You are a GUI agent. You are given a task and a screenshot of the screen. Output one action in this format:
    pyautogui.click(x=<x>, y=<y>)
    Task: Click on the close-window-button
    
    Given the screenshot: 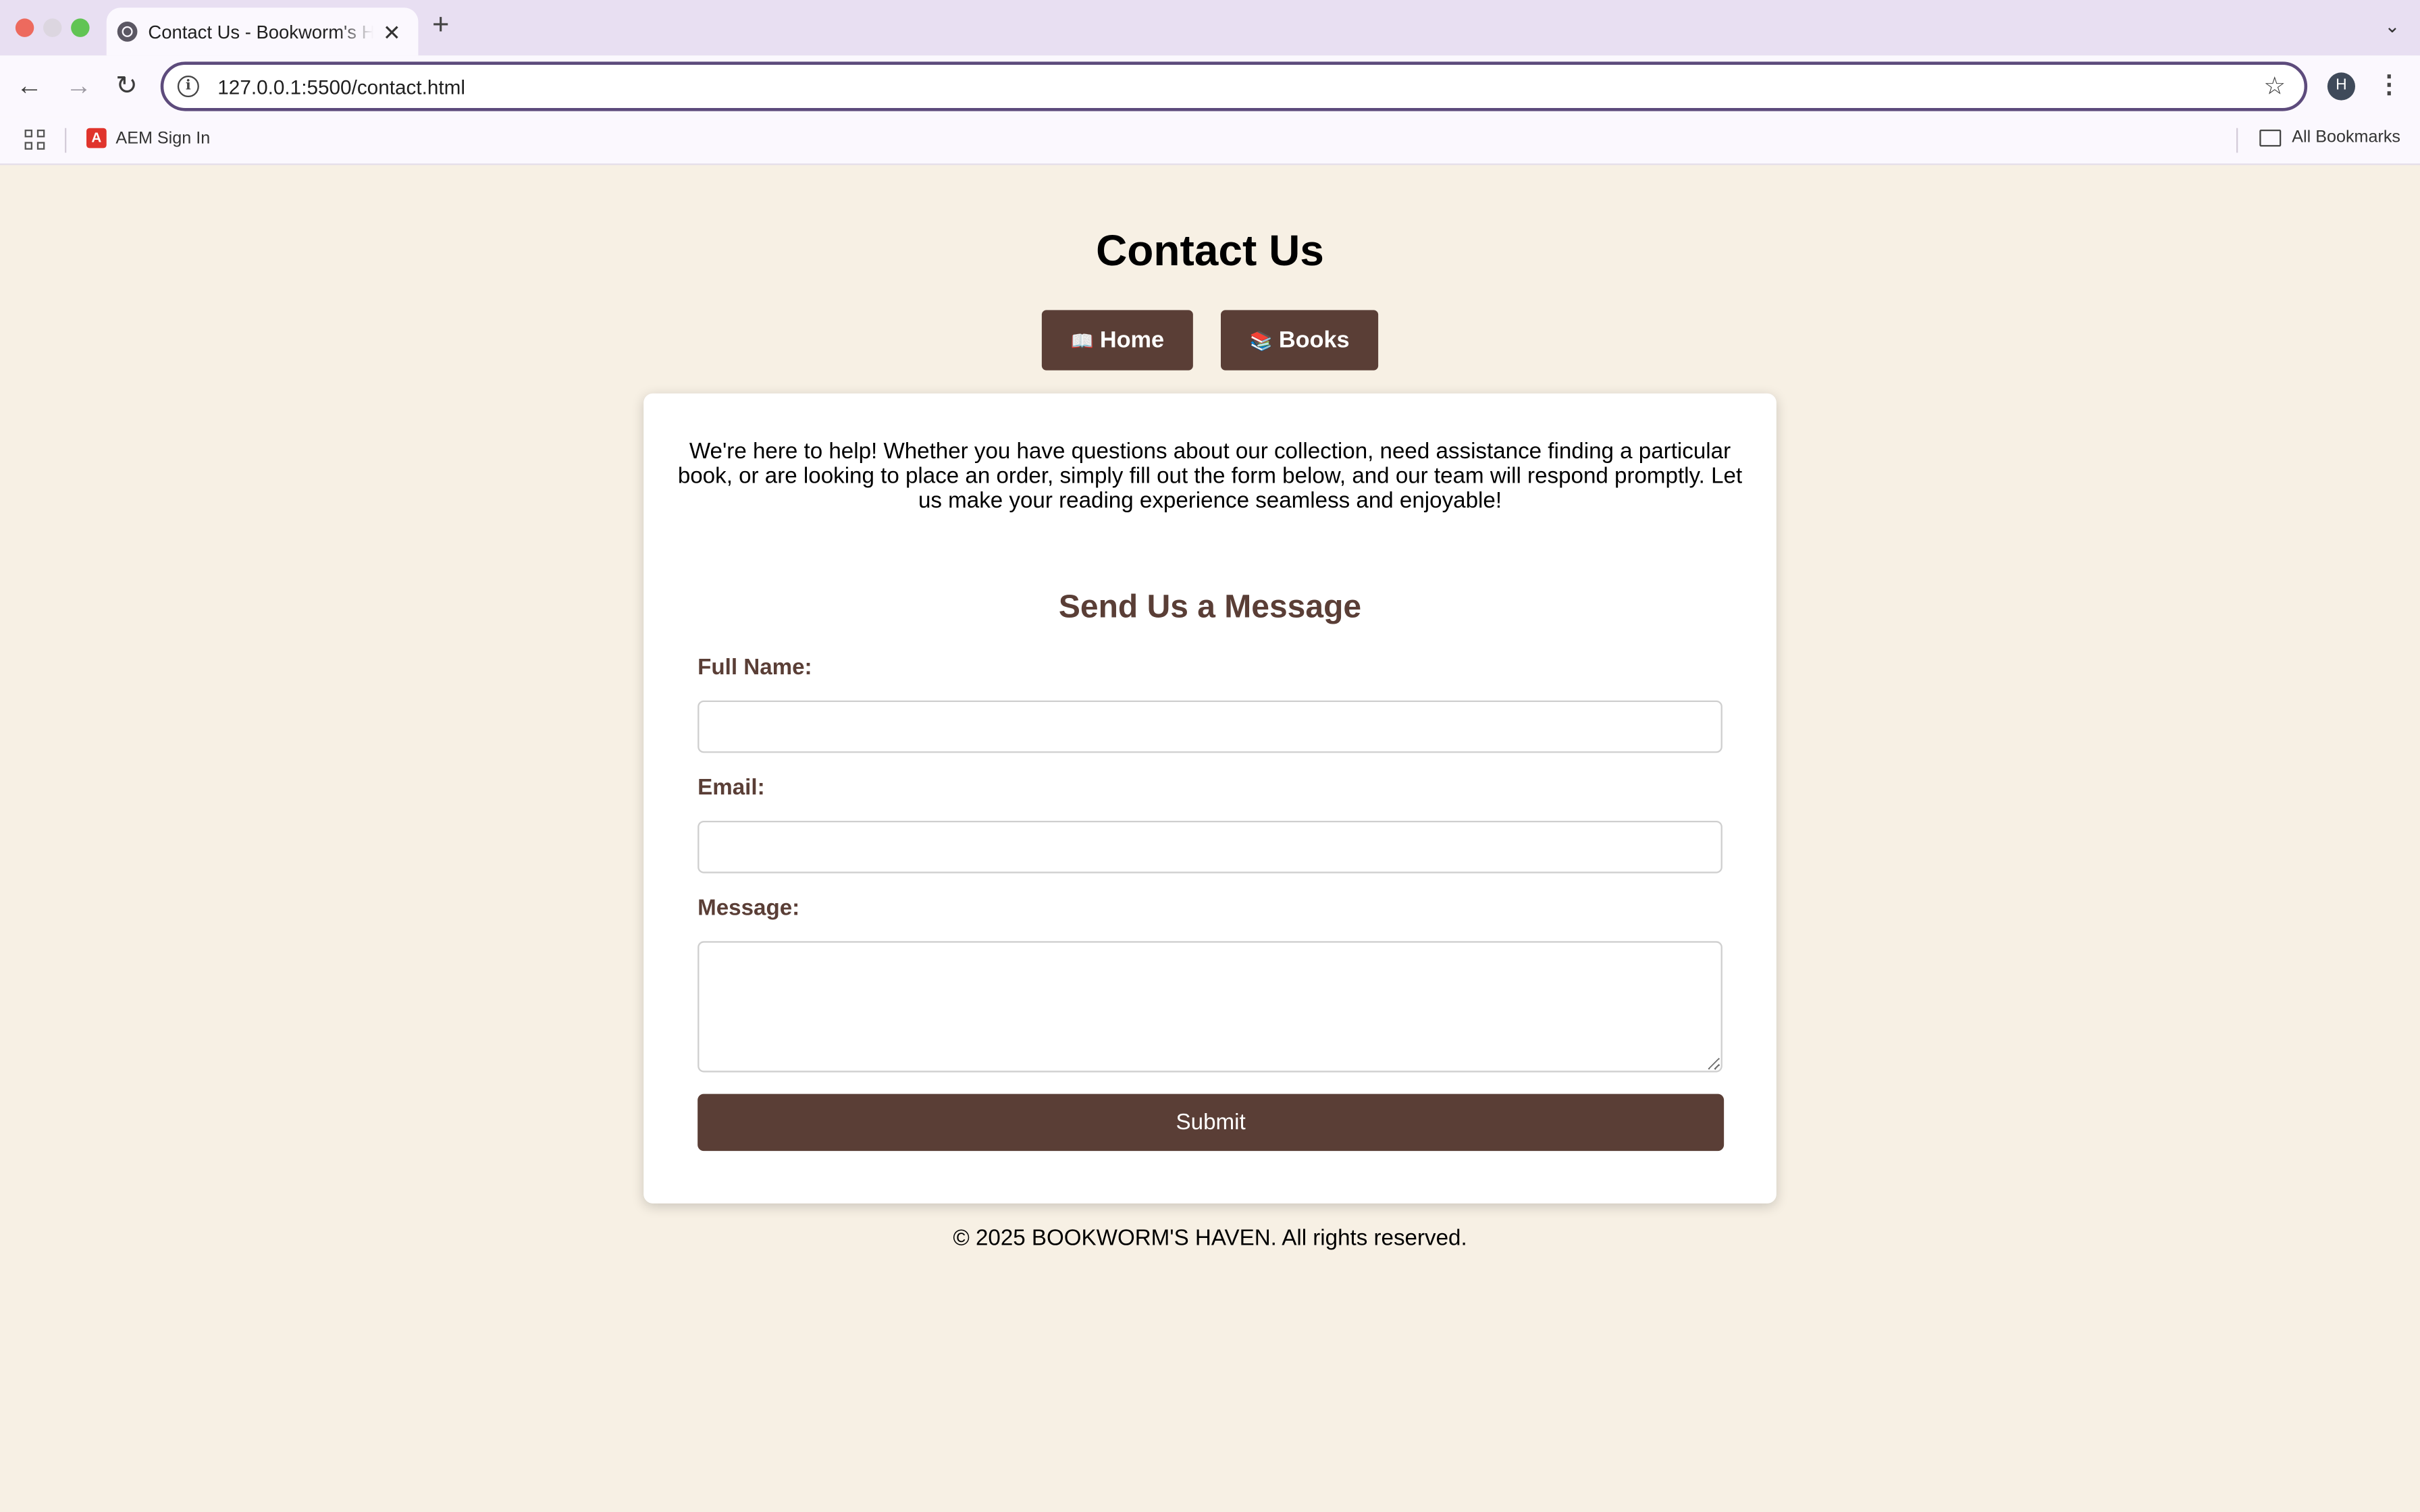 What is the action you would take?
    pyautogui.click(x=24, y=27)
    